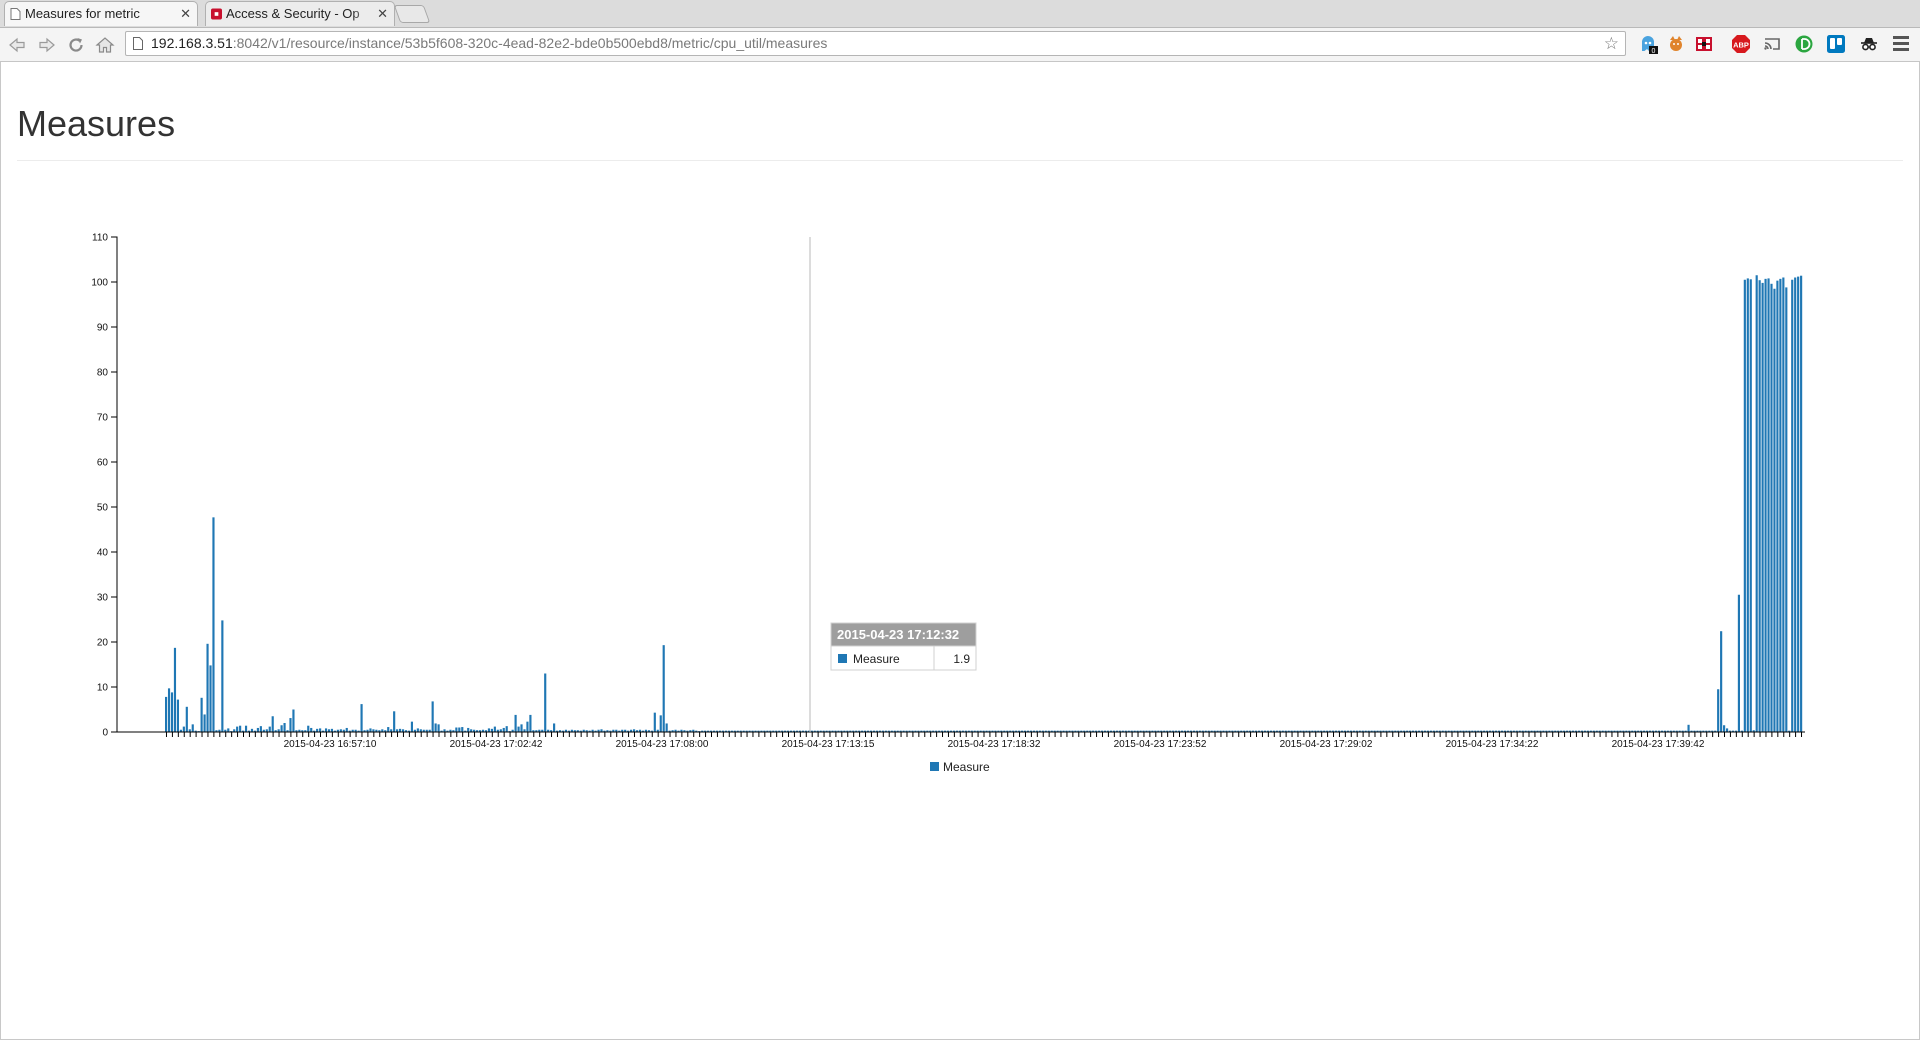  I want to click on y-tick-label: 90, so click(103, 328).